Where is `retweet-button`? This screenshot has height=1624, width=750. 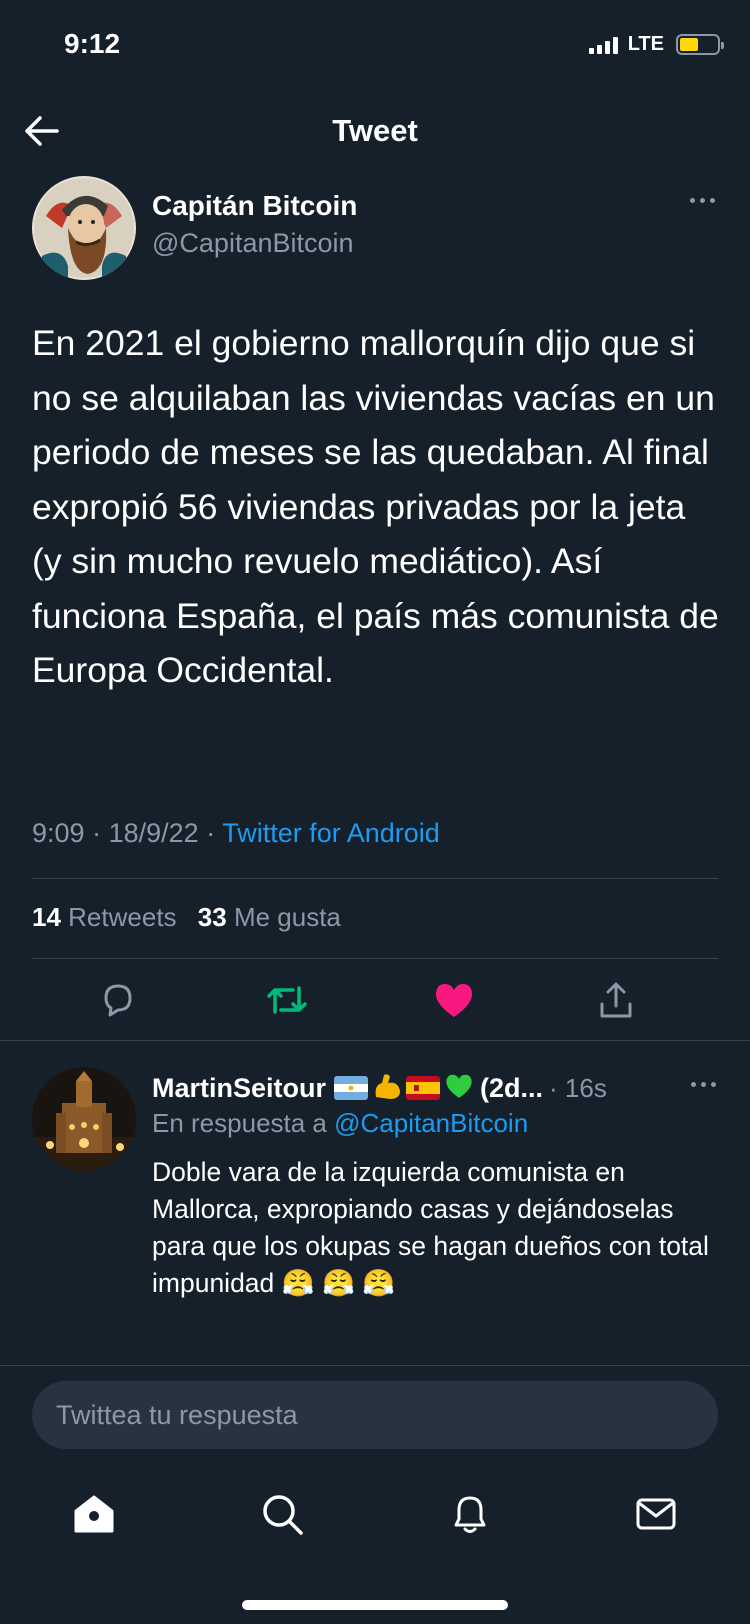 retweet-button is located at coordinates (287, 1000).